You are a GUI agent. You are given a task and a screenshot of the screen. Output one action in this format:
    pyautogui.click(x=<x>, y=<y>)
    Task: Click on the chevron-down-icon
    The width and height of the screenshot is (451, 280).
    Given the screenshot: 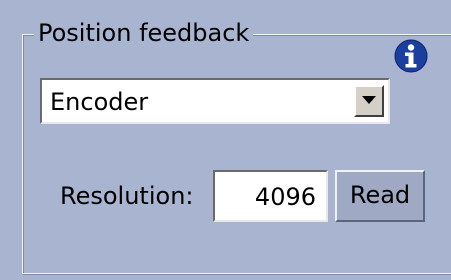 What is the action you would take?
    pyautogui.click(x=369, y=100)
    